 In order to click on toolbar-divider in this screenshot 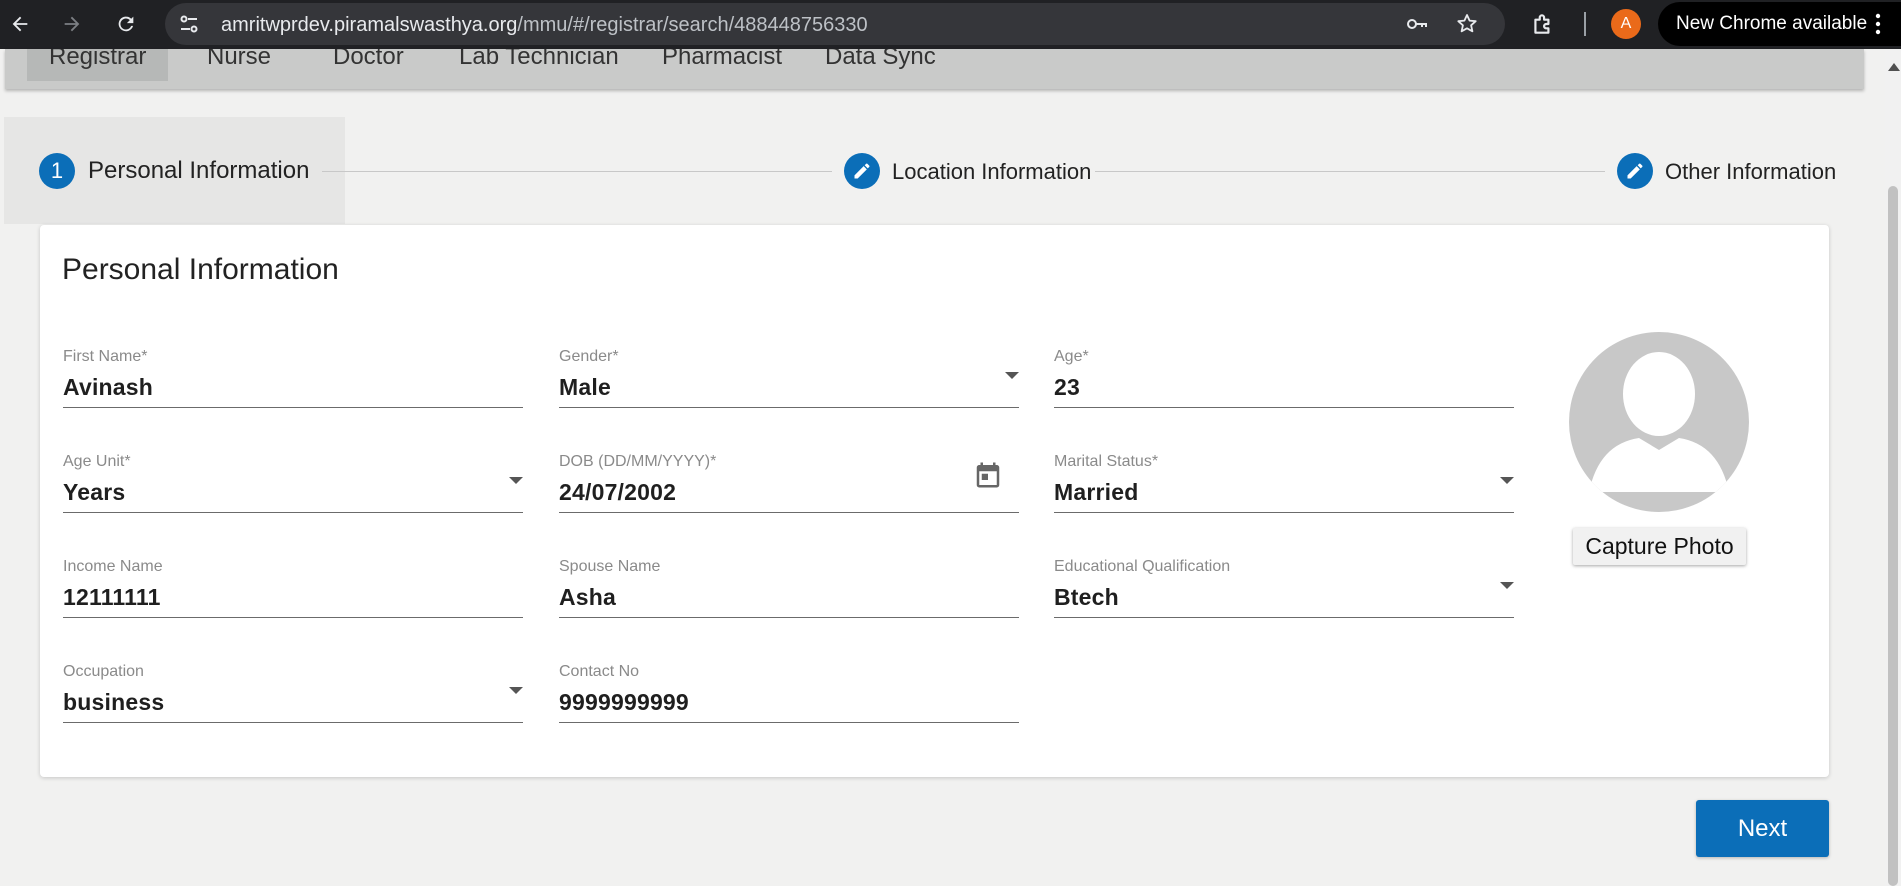, I will do `click(1585, 24)`.